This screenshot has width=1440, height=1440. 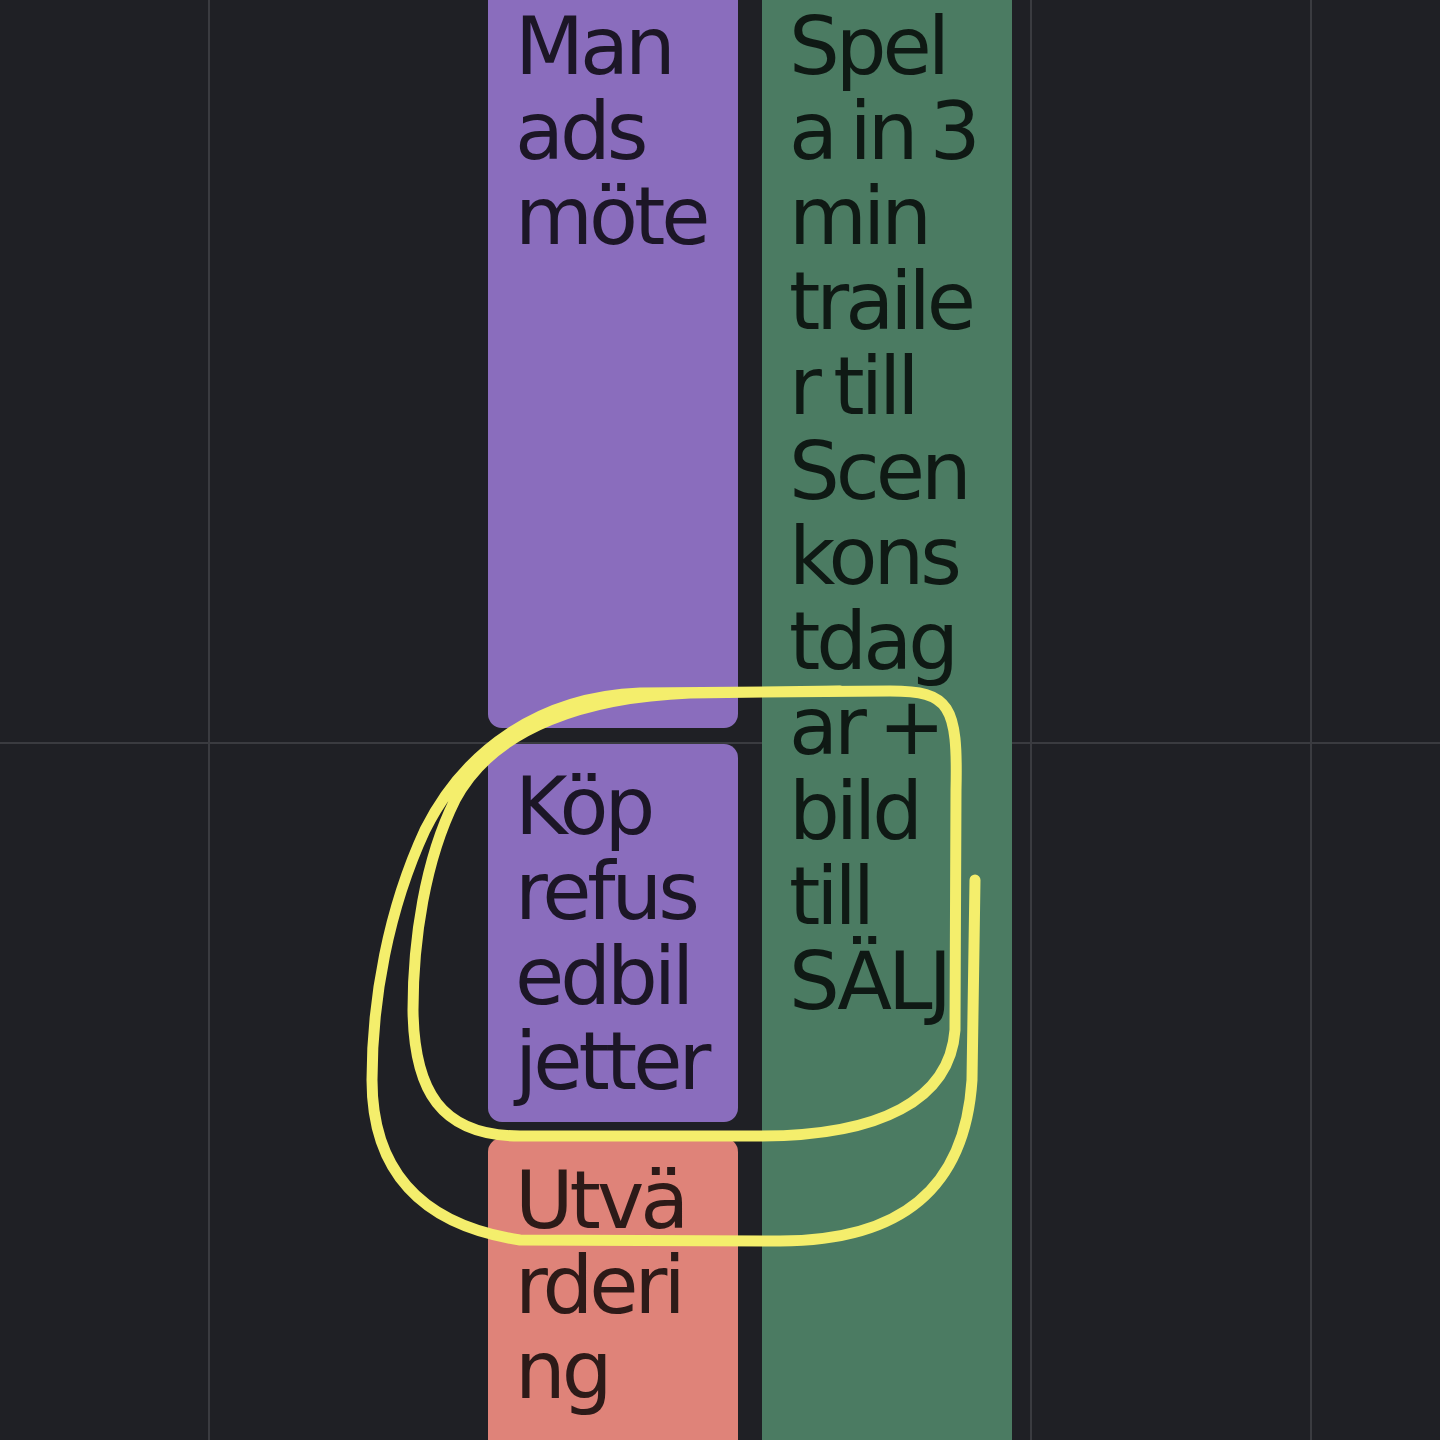 I want to click on calendar-event: Köp refusedbiljetter, so click(x=613, y=933).